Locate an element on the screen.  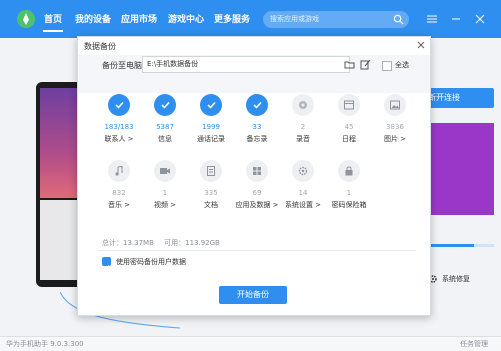
apps-icon is located at coordinates (257, 171).